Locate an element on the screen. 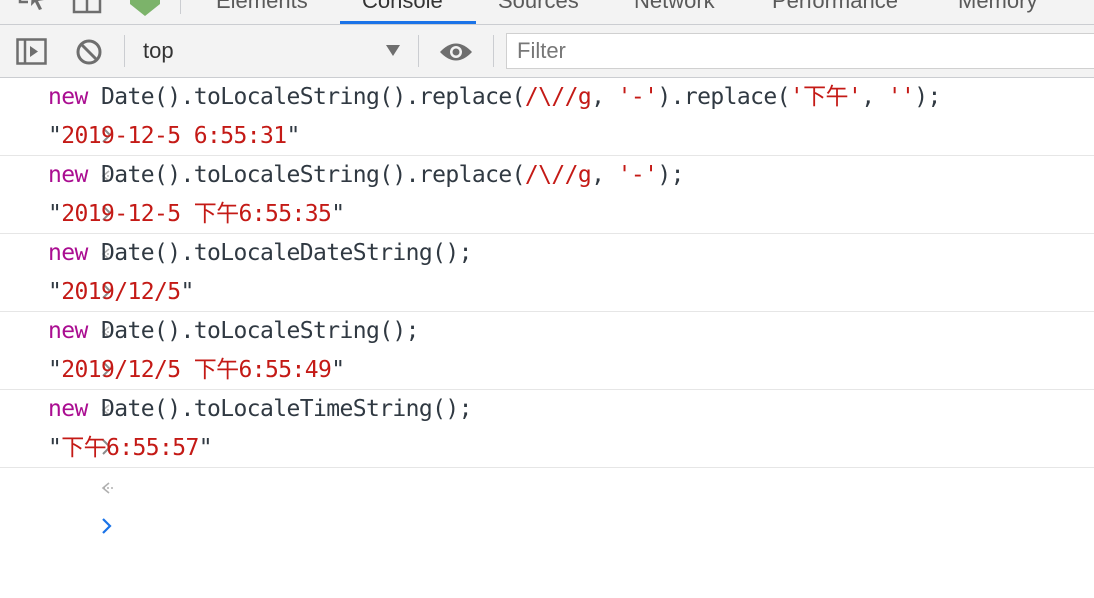 The image size is (1094, 598). console-input-text: new Date().toLocaleString(); is located at coordinates (234, 331).